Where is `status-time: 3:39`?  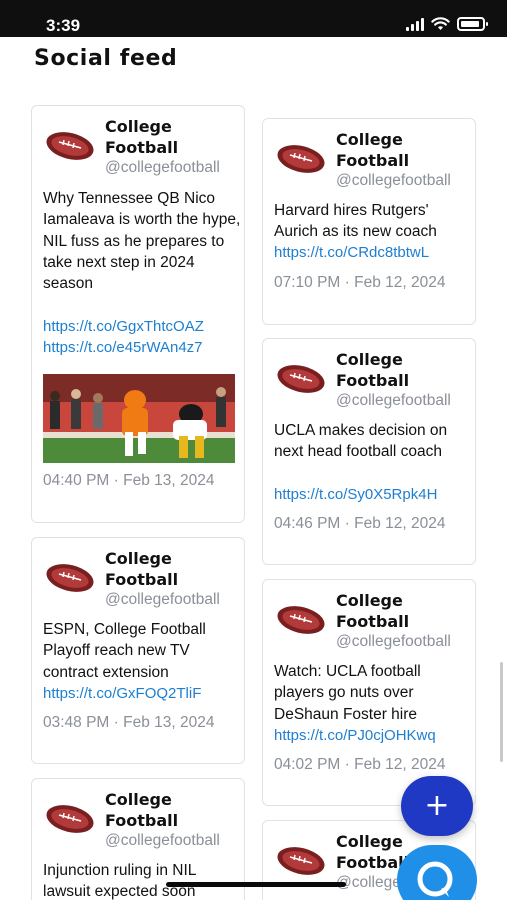 status-time: 3:39 is located at coordinates (63, 25).